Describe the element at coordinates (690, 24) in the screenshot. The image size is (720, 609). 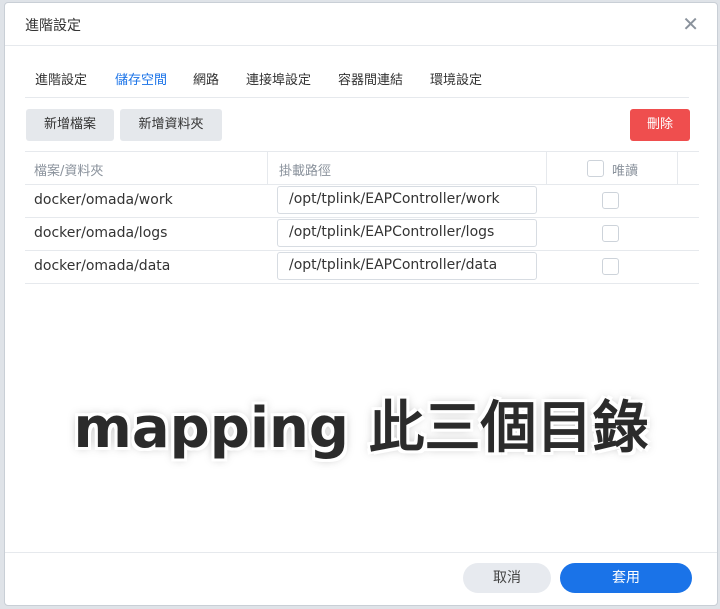
I see `close-icon: ✕` at that location.